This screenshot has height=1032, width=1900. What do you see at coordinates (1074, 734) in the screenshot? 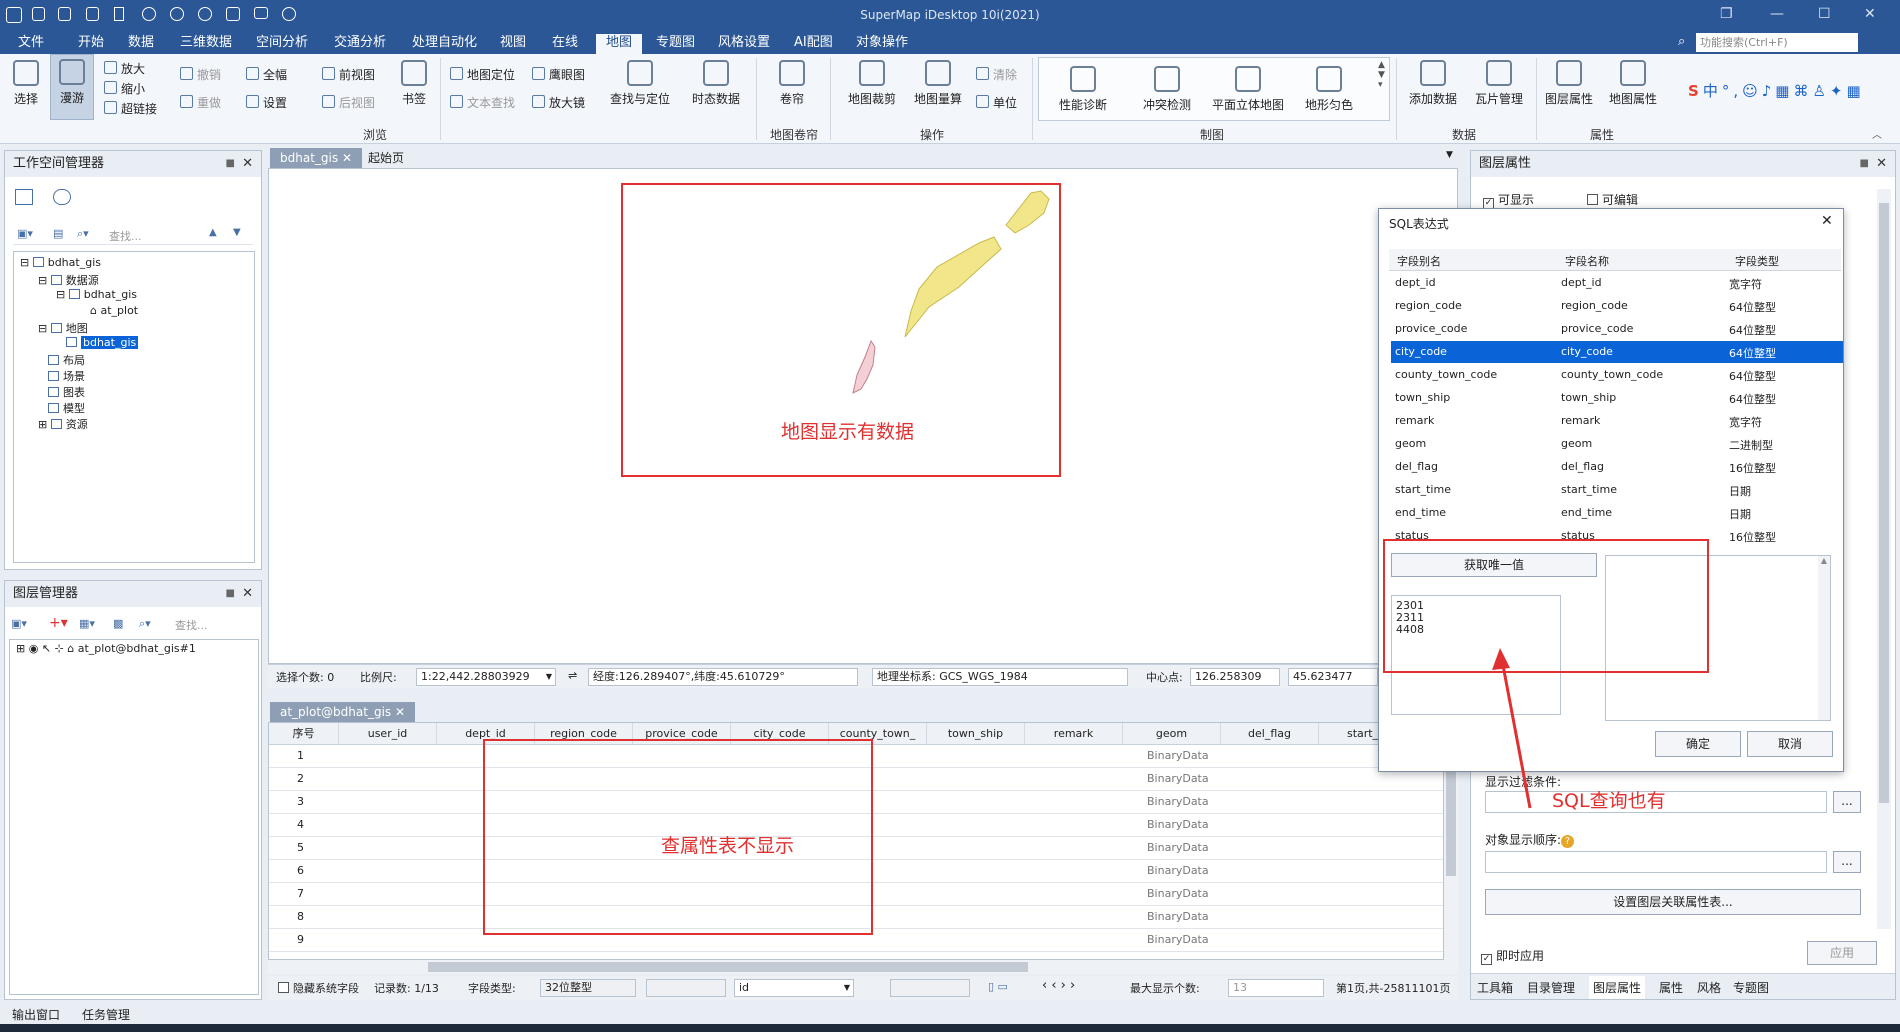
I see `col-header-remark: remark` at bounding box center [1074, 734].